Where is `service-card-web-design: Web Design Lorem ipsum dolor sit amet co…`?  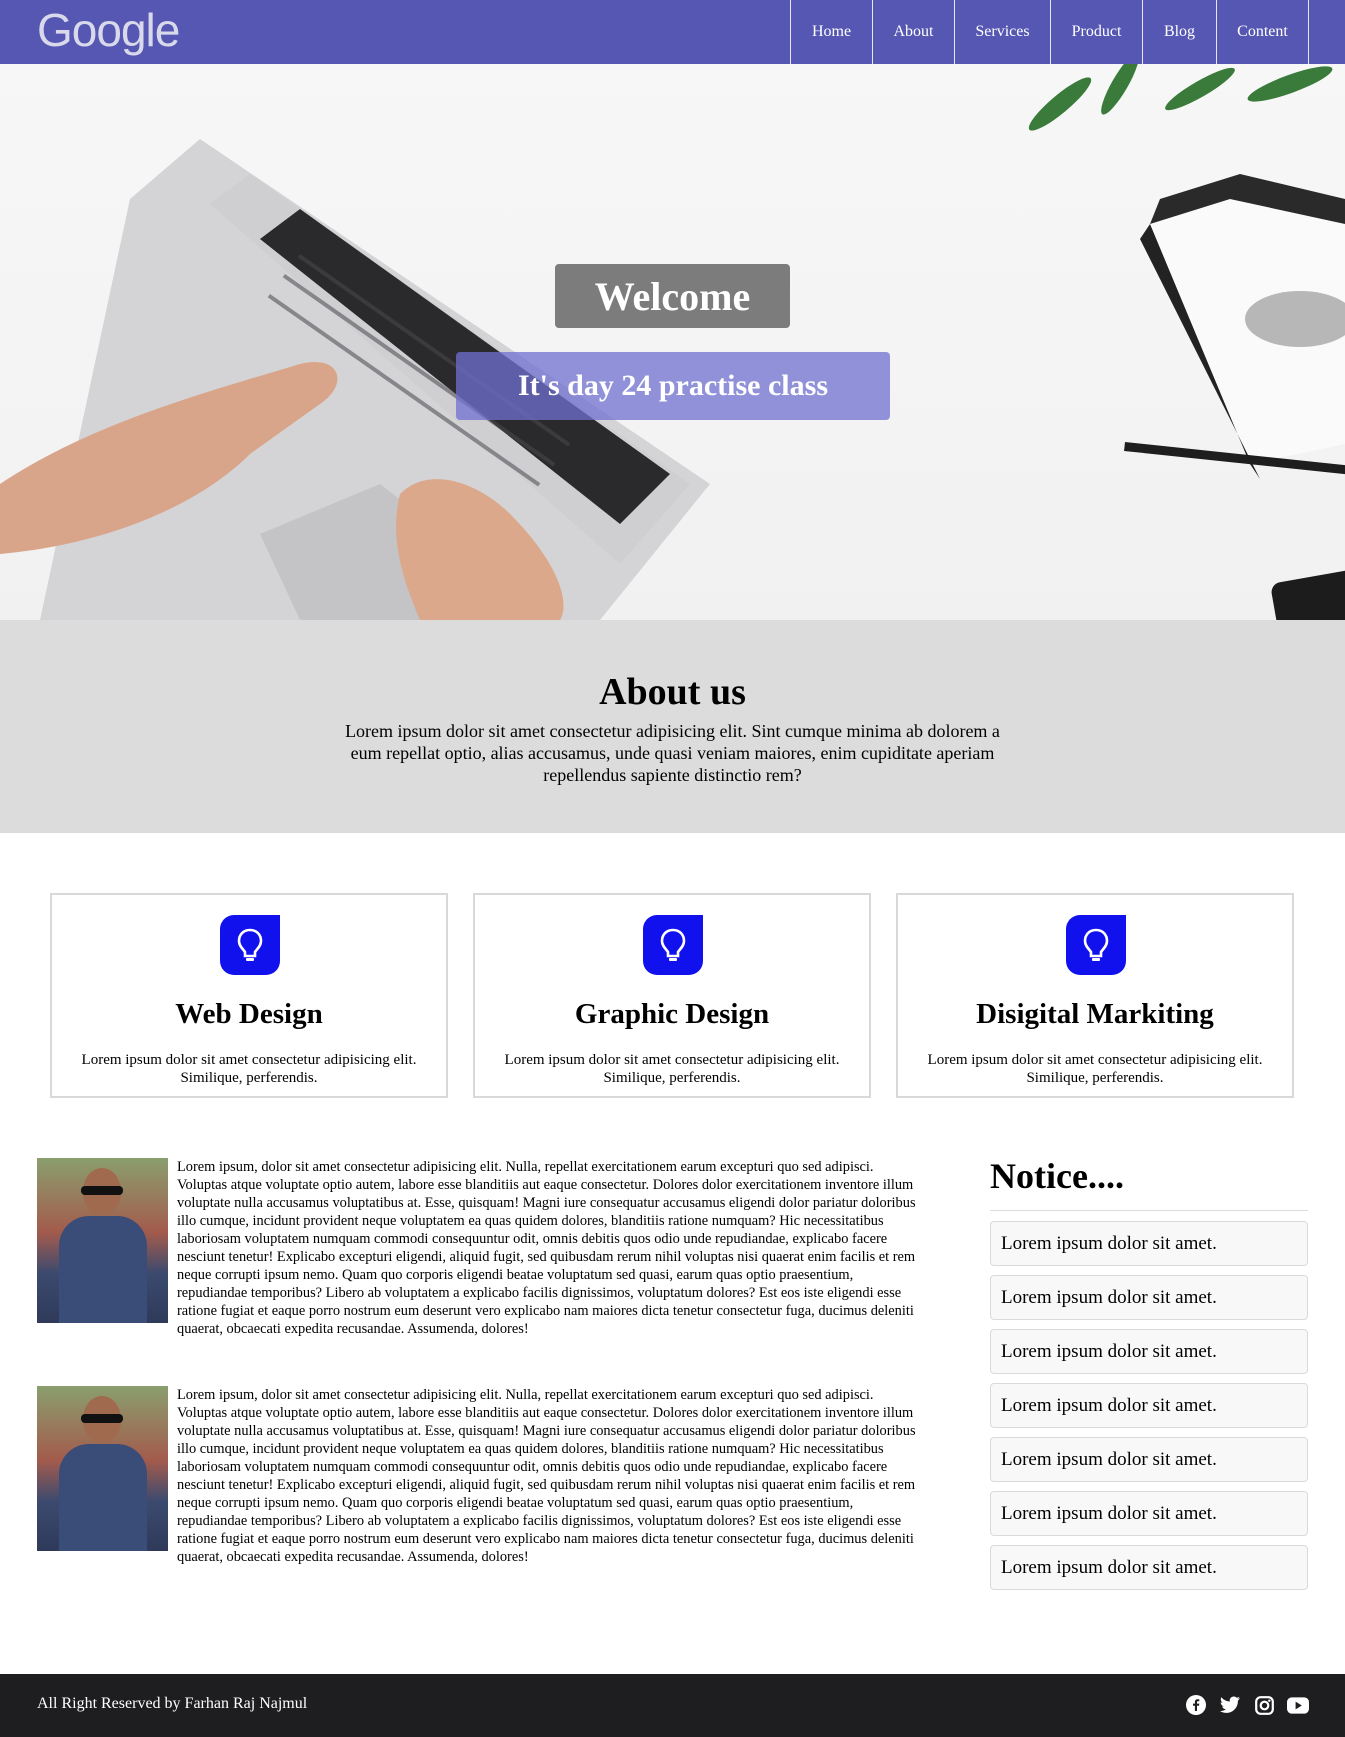
service-card-web-design: Web Design Lorem ipsum dolor sit amet co… is located at coordinates (249, 995).